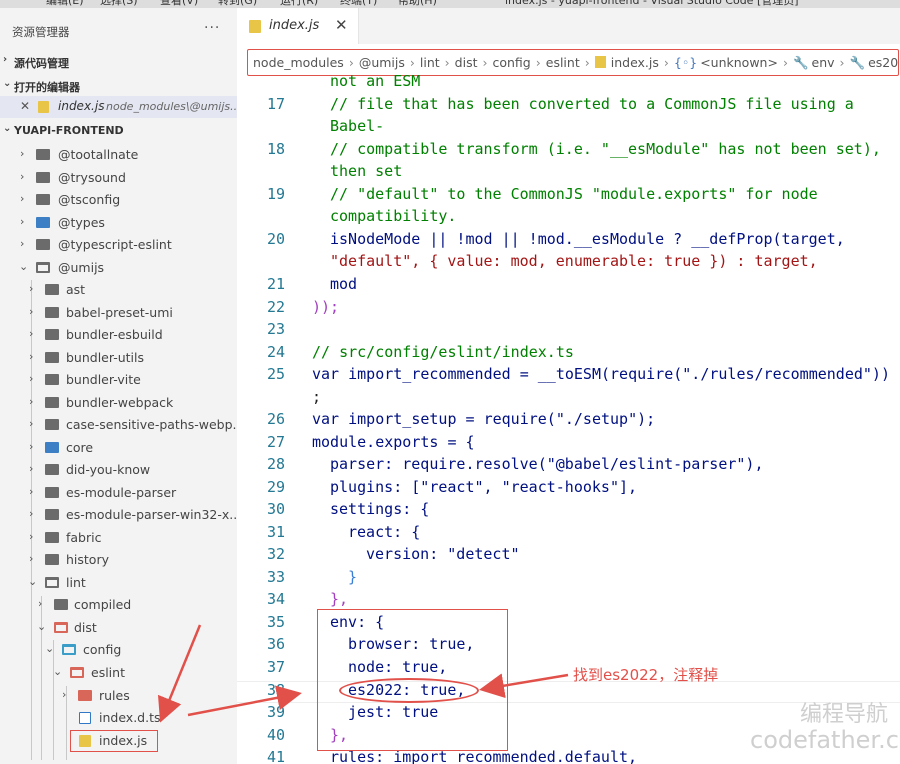 The width and height of the screenshot is (900, 764). I want to click on breadcrumb-item: @umijs, so click(382, 62).